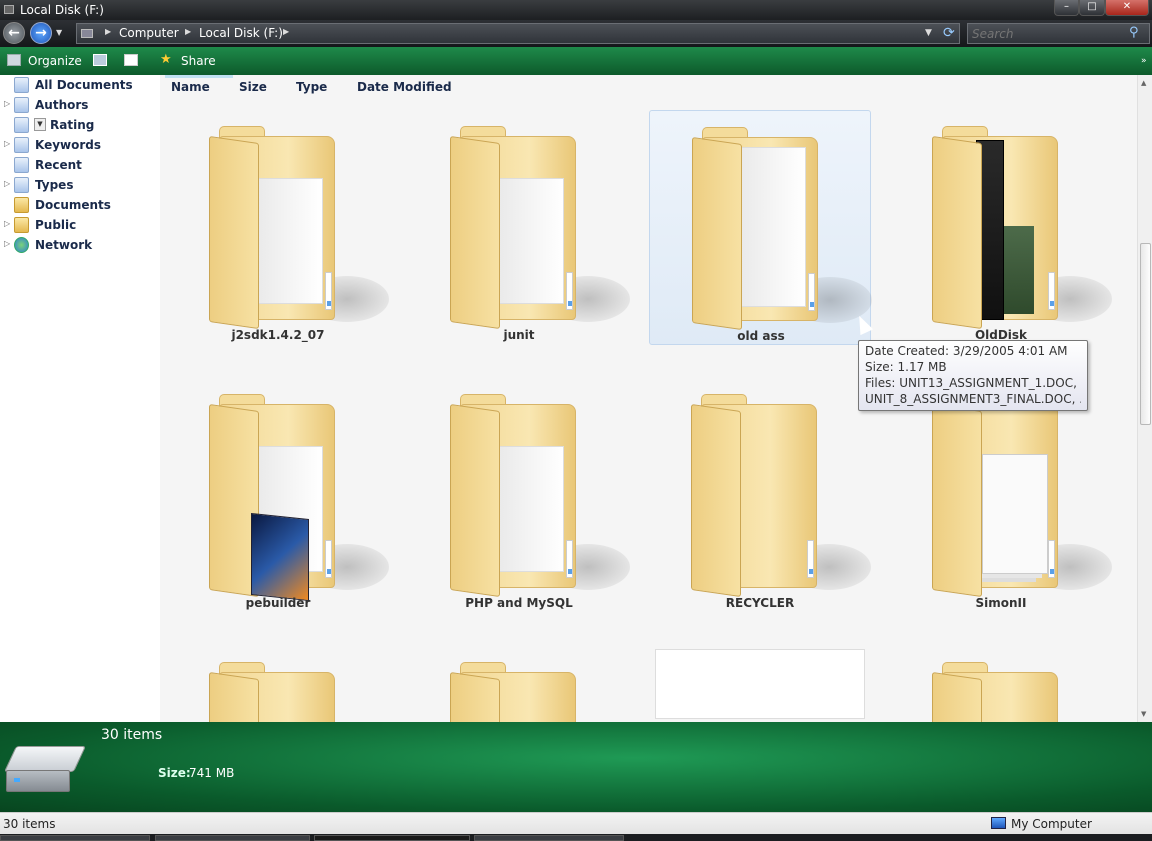  What do you see at coordinates (906, 367) in the screenshot?
I see `tooltip-size: Size: 1.17 MB` at bounding box center [906, 367].